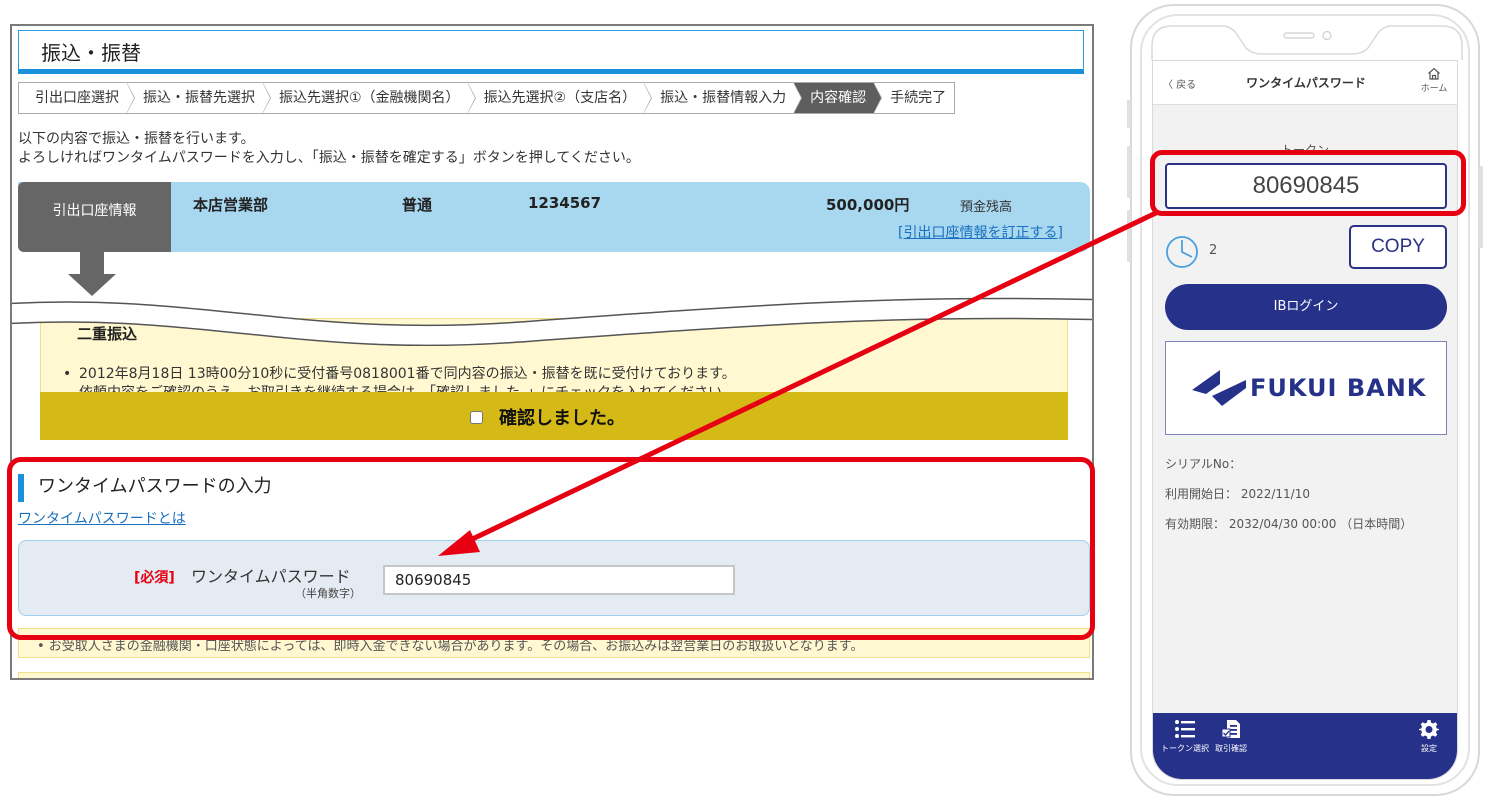 Image resolution: width=1500 pixels, height=800 pixels. I want to click on intro-line-1: 以下の内容で振込・振替を行います。, so click(136, 139).